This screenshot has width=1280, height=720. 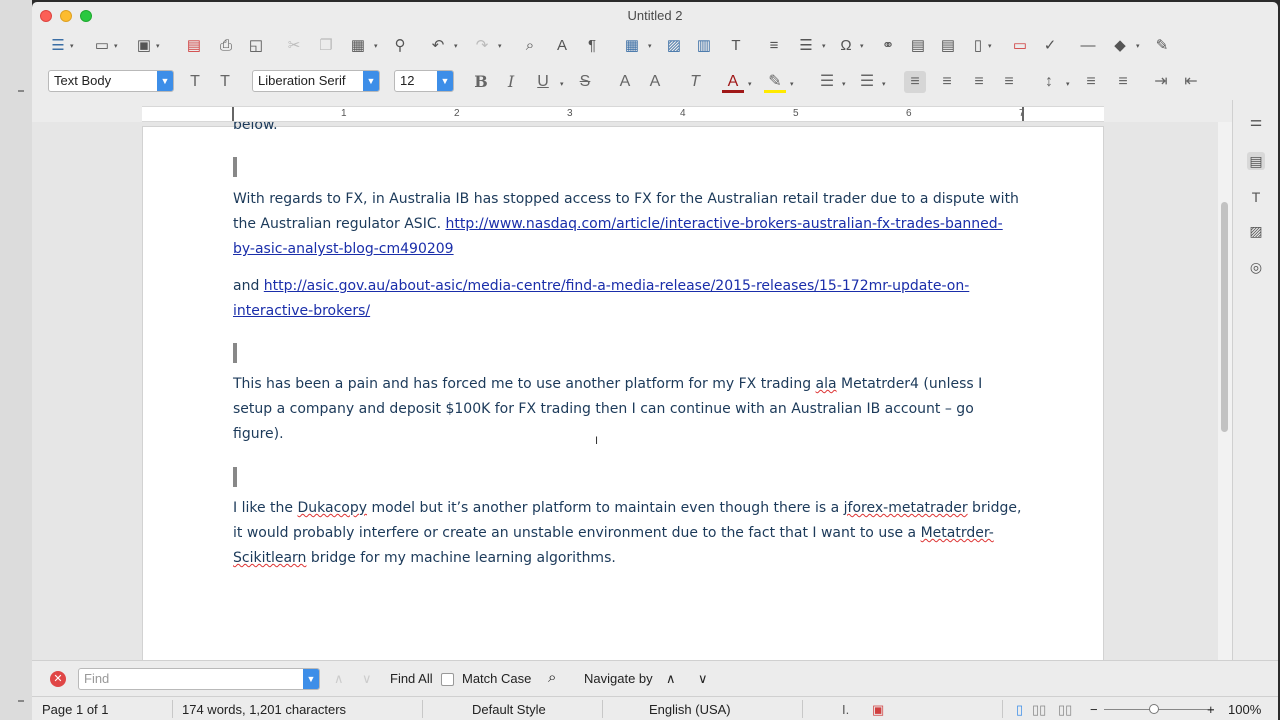 What do you see at coordinates (400, 46) in the screenshot?
I see `clone-formatting-icon: ⚲` at bounding box center [400, 46].